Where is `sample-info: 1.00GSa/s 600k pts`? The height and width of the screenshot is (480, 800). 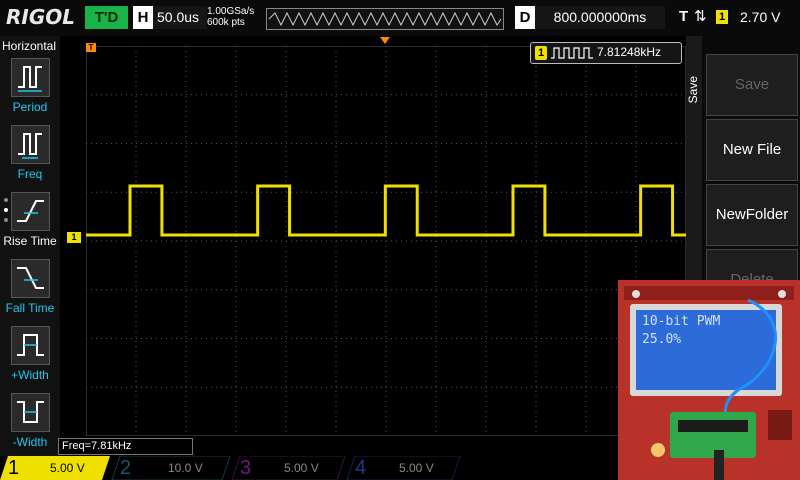 sample-info: 1.00GSa/s 600k pts is located at coordinates (230, 17).